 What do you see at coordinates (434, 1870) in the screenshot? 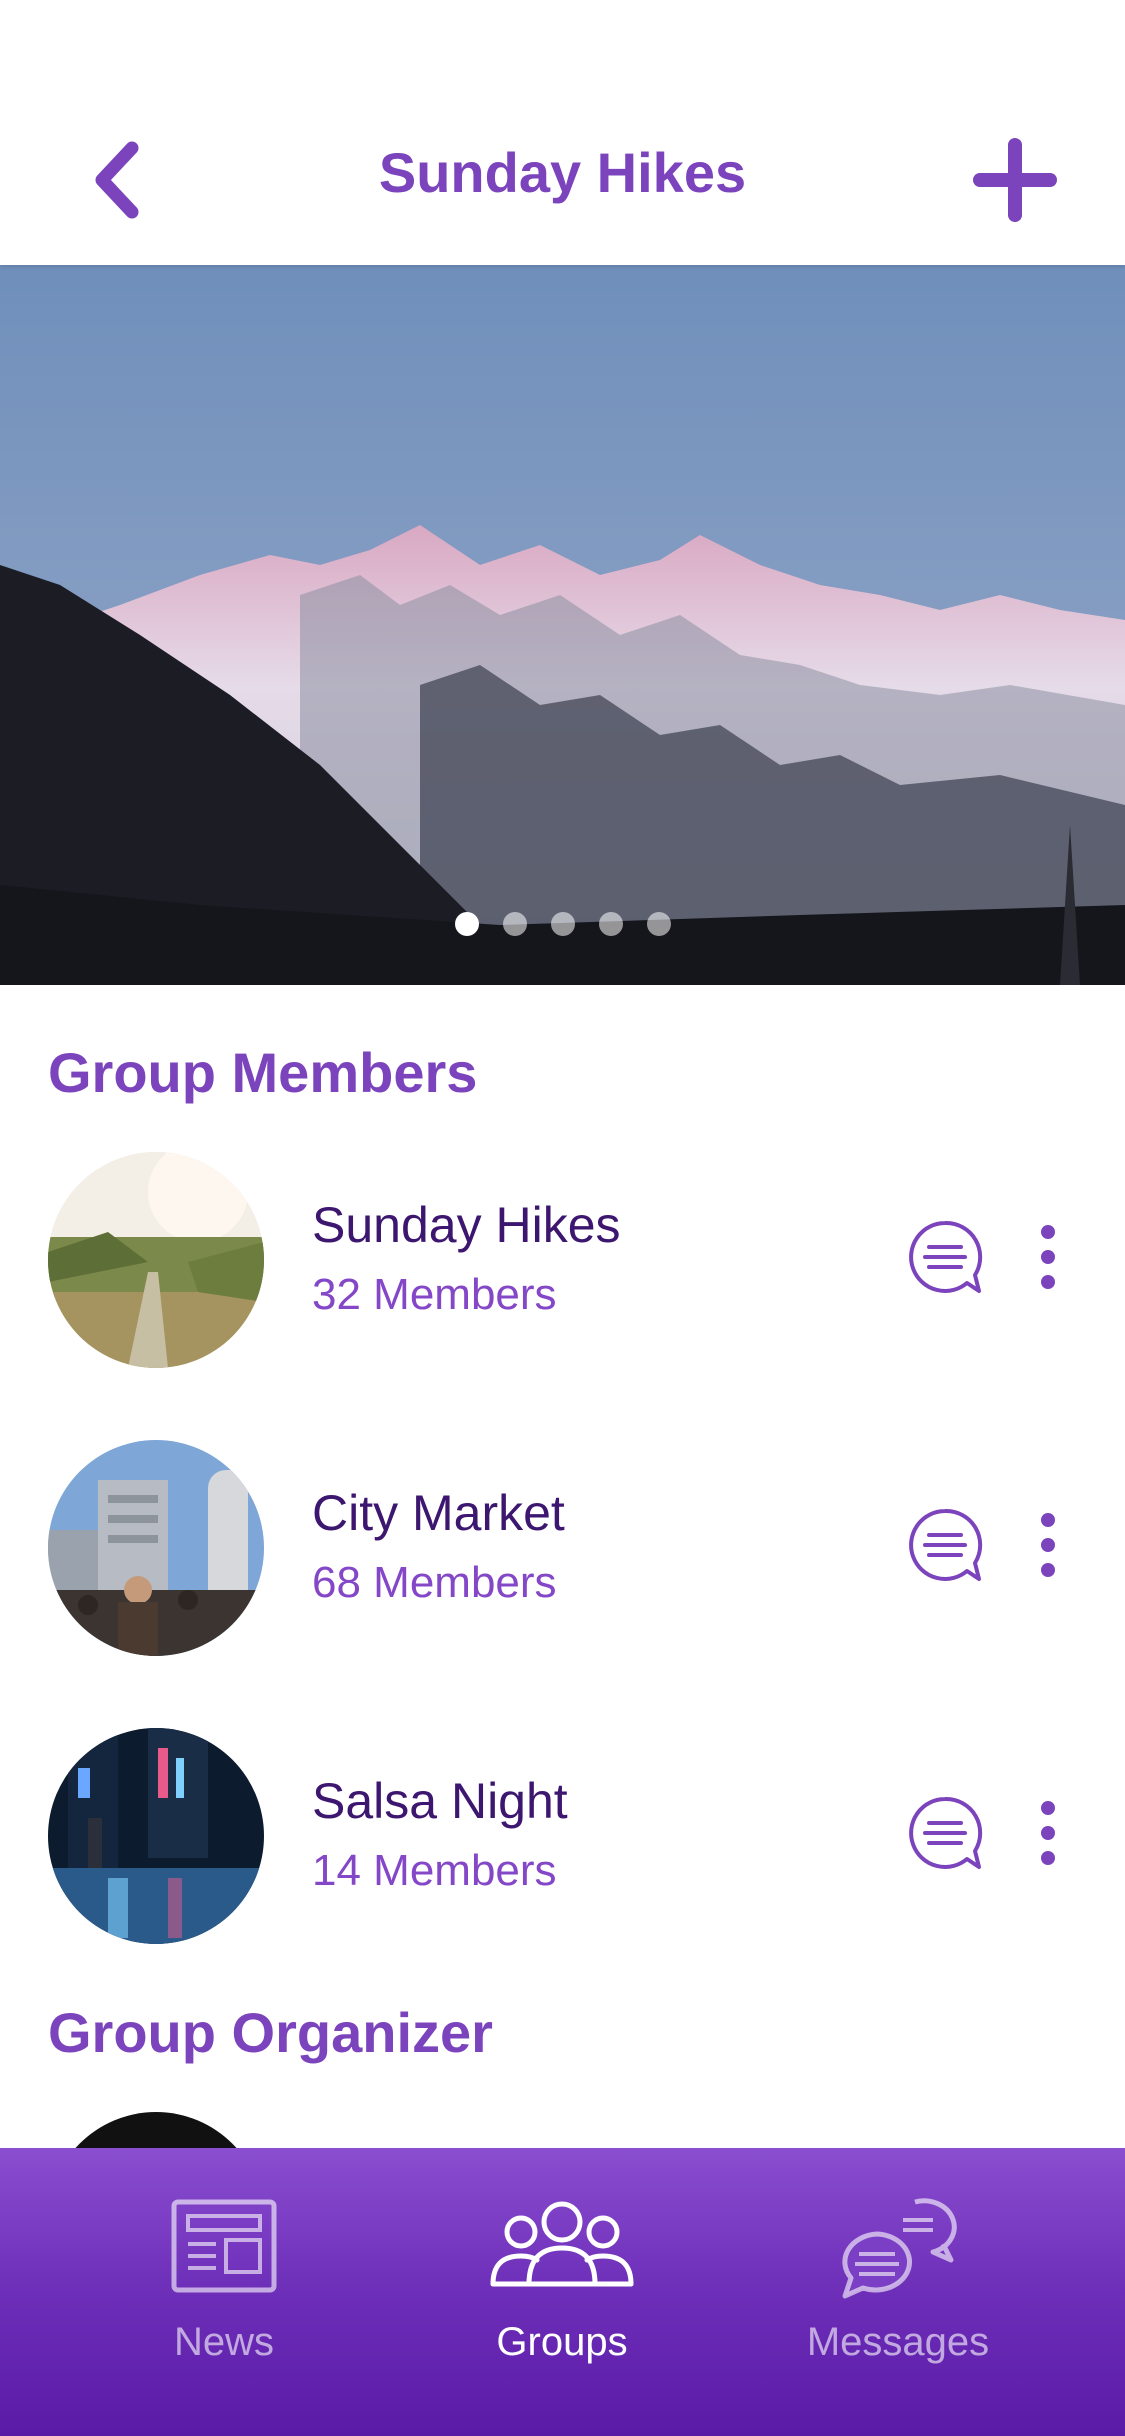
I see `member-count: 14 Members` at bounding box center [434, 1870].